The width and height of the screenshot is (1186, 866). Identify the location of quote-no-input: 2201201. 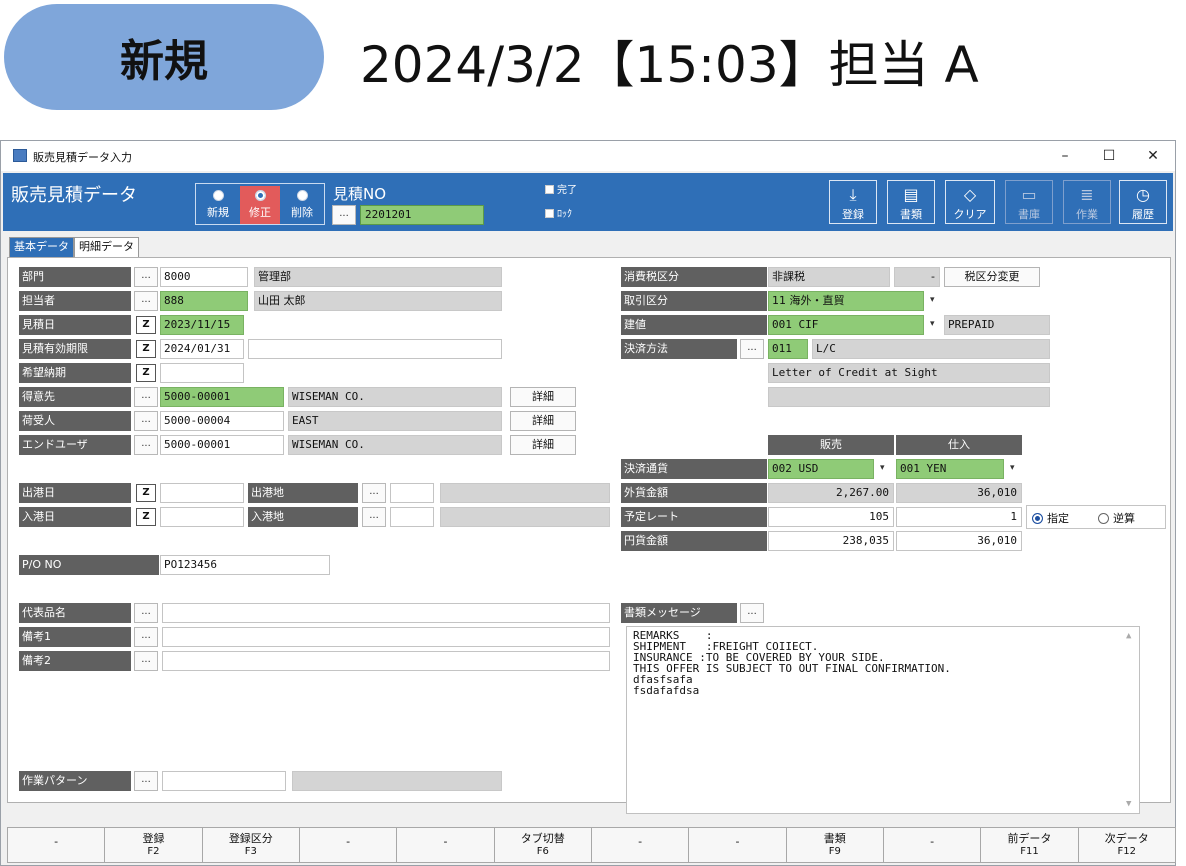
(422, 215).